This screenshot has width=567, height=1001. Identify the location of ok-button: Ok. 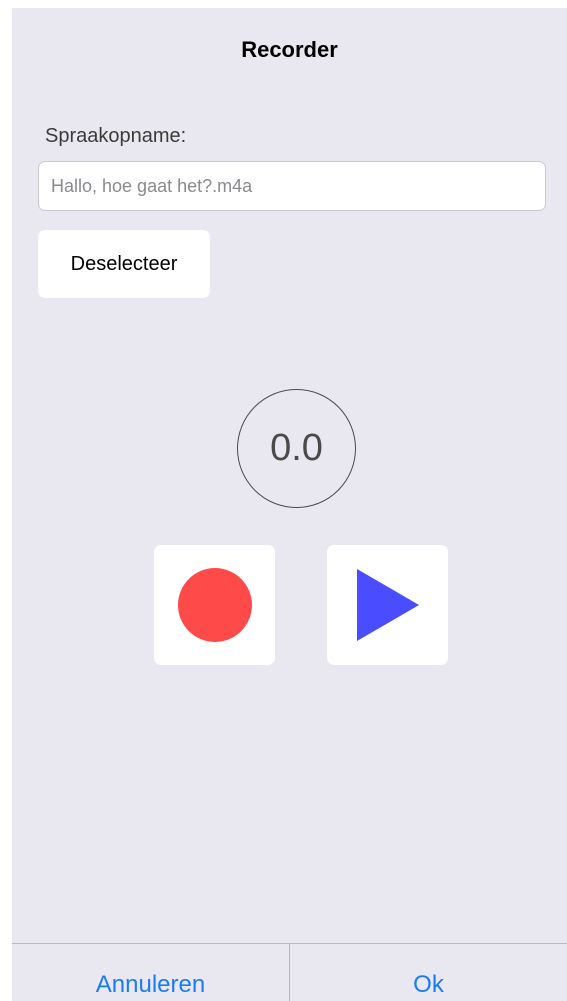
(428, 972).